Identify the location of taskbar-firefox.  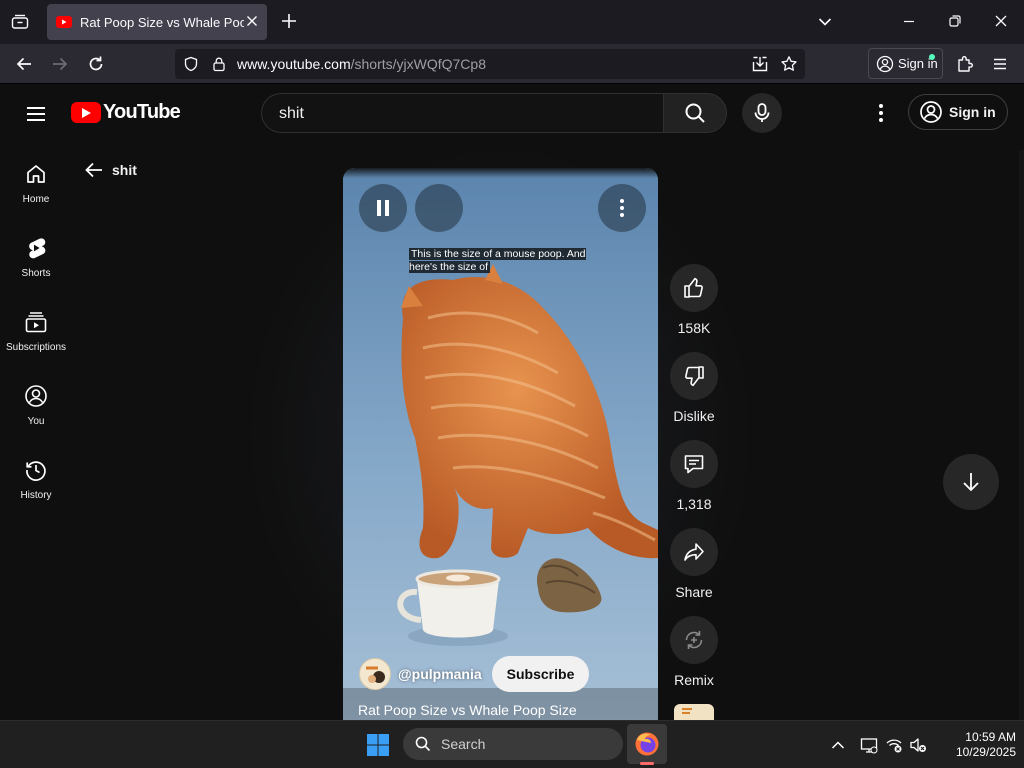
(647, 744).